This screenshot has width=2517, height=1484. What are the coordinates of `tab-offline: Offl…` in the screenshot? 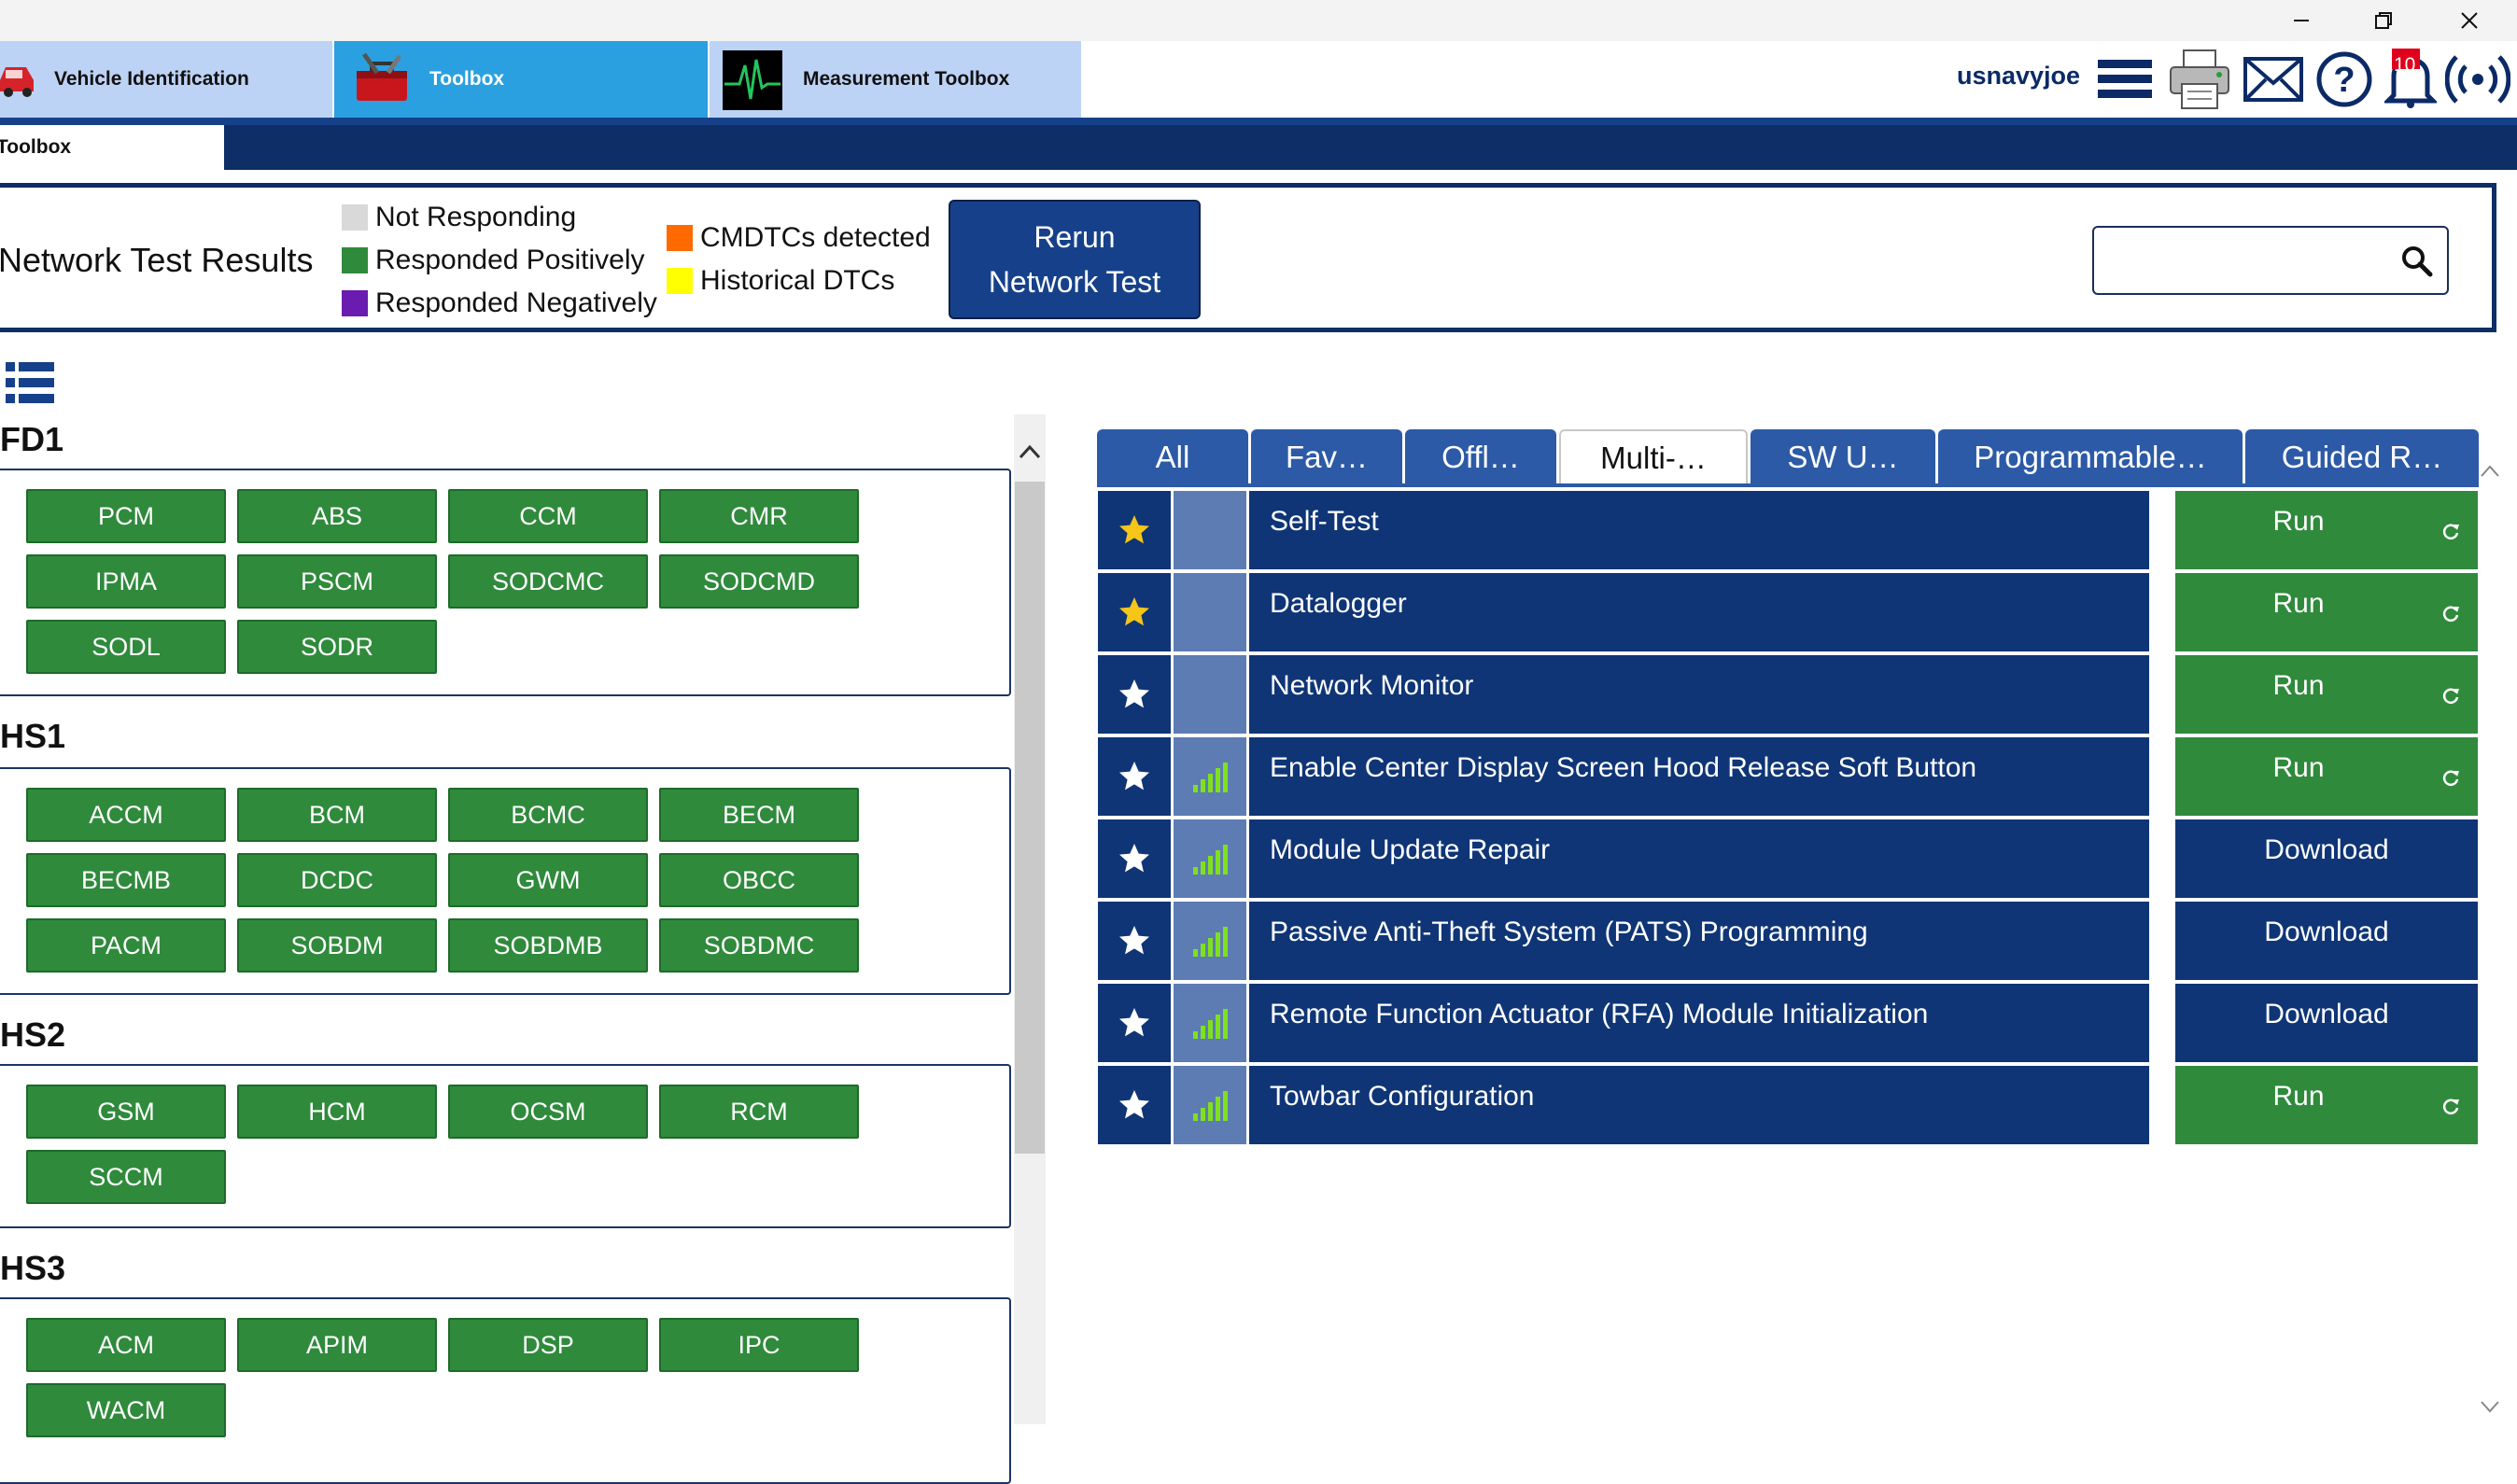 It's located at (1480, 457).